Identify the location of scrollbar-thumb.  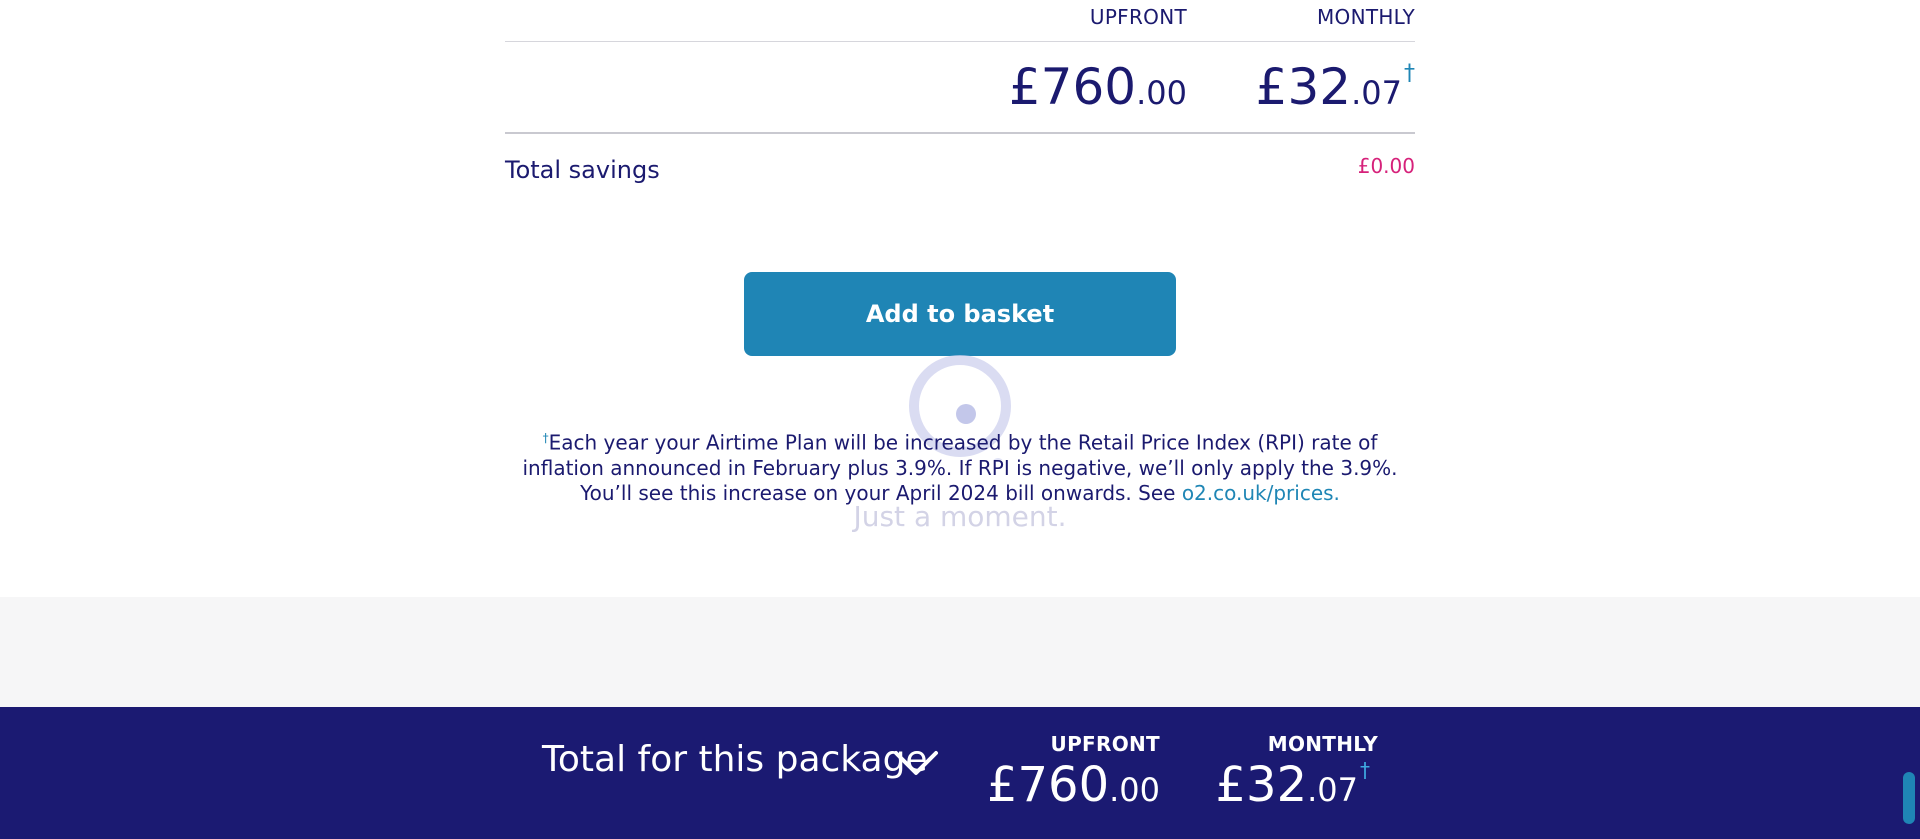
(1909, 798).